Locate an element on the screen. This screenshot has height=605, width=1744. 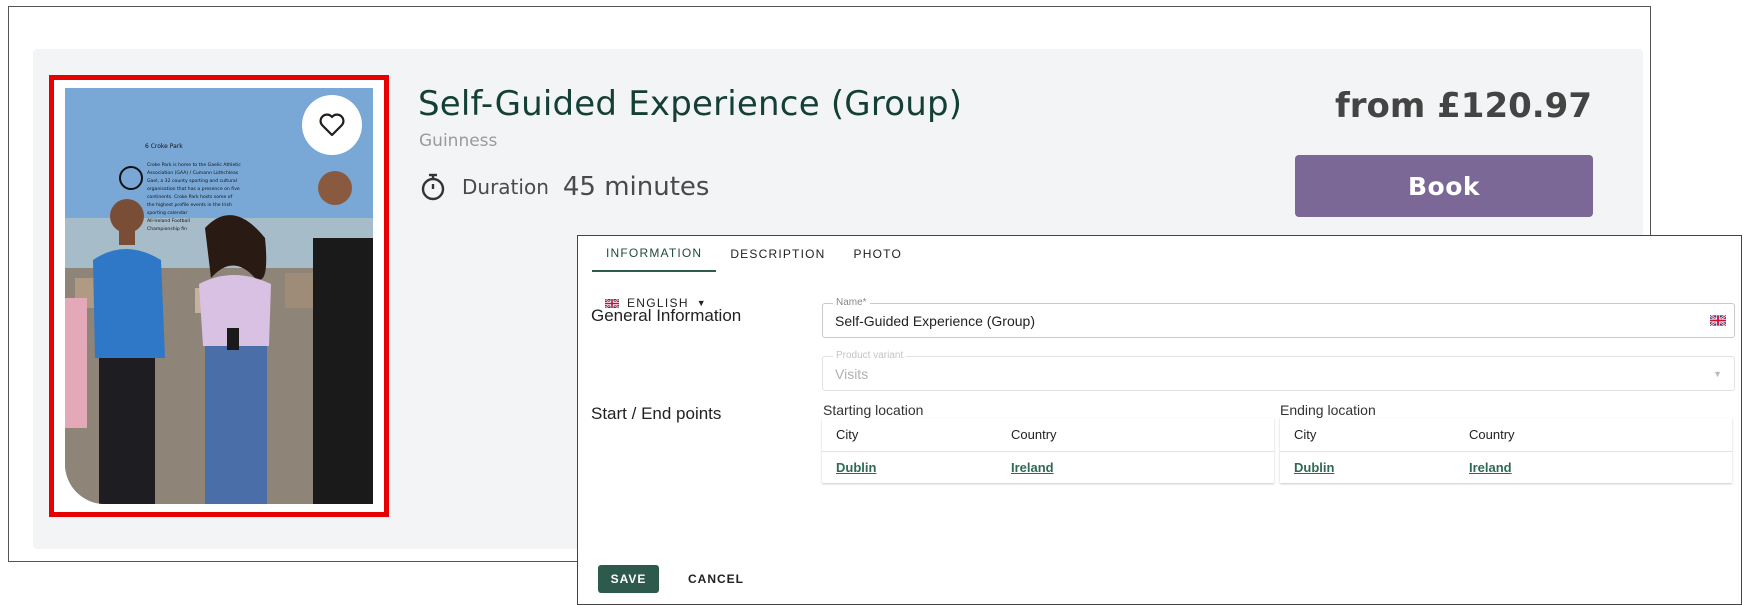
book-button: Book is located at coordinates (1444, 186).